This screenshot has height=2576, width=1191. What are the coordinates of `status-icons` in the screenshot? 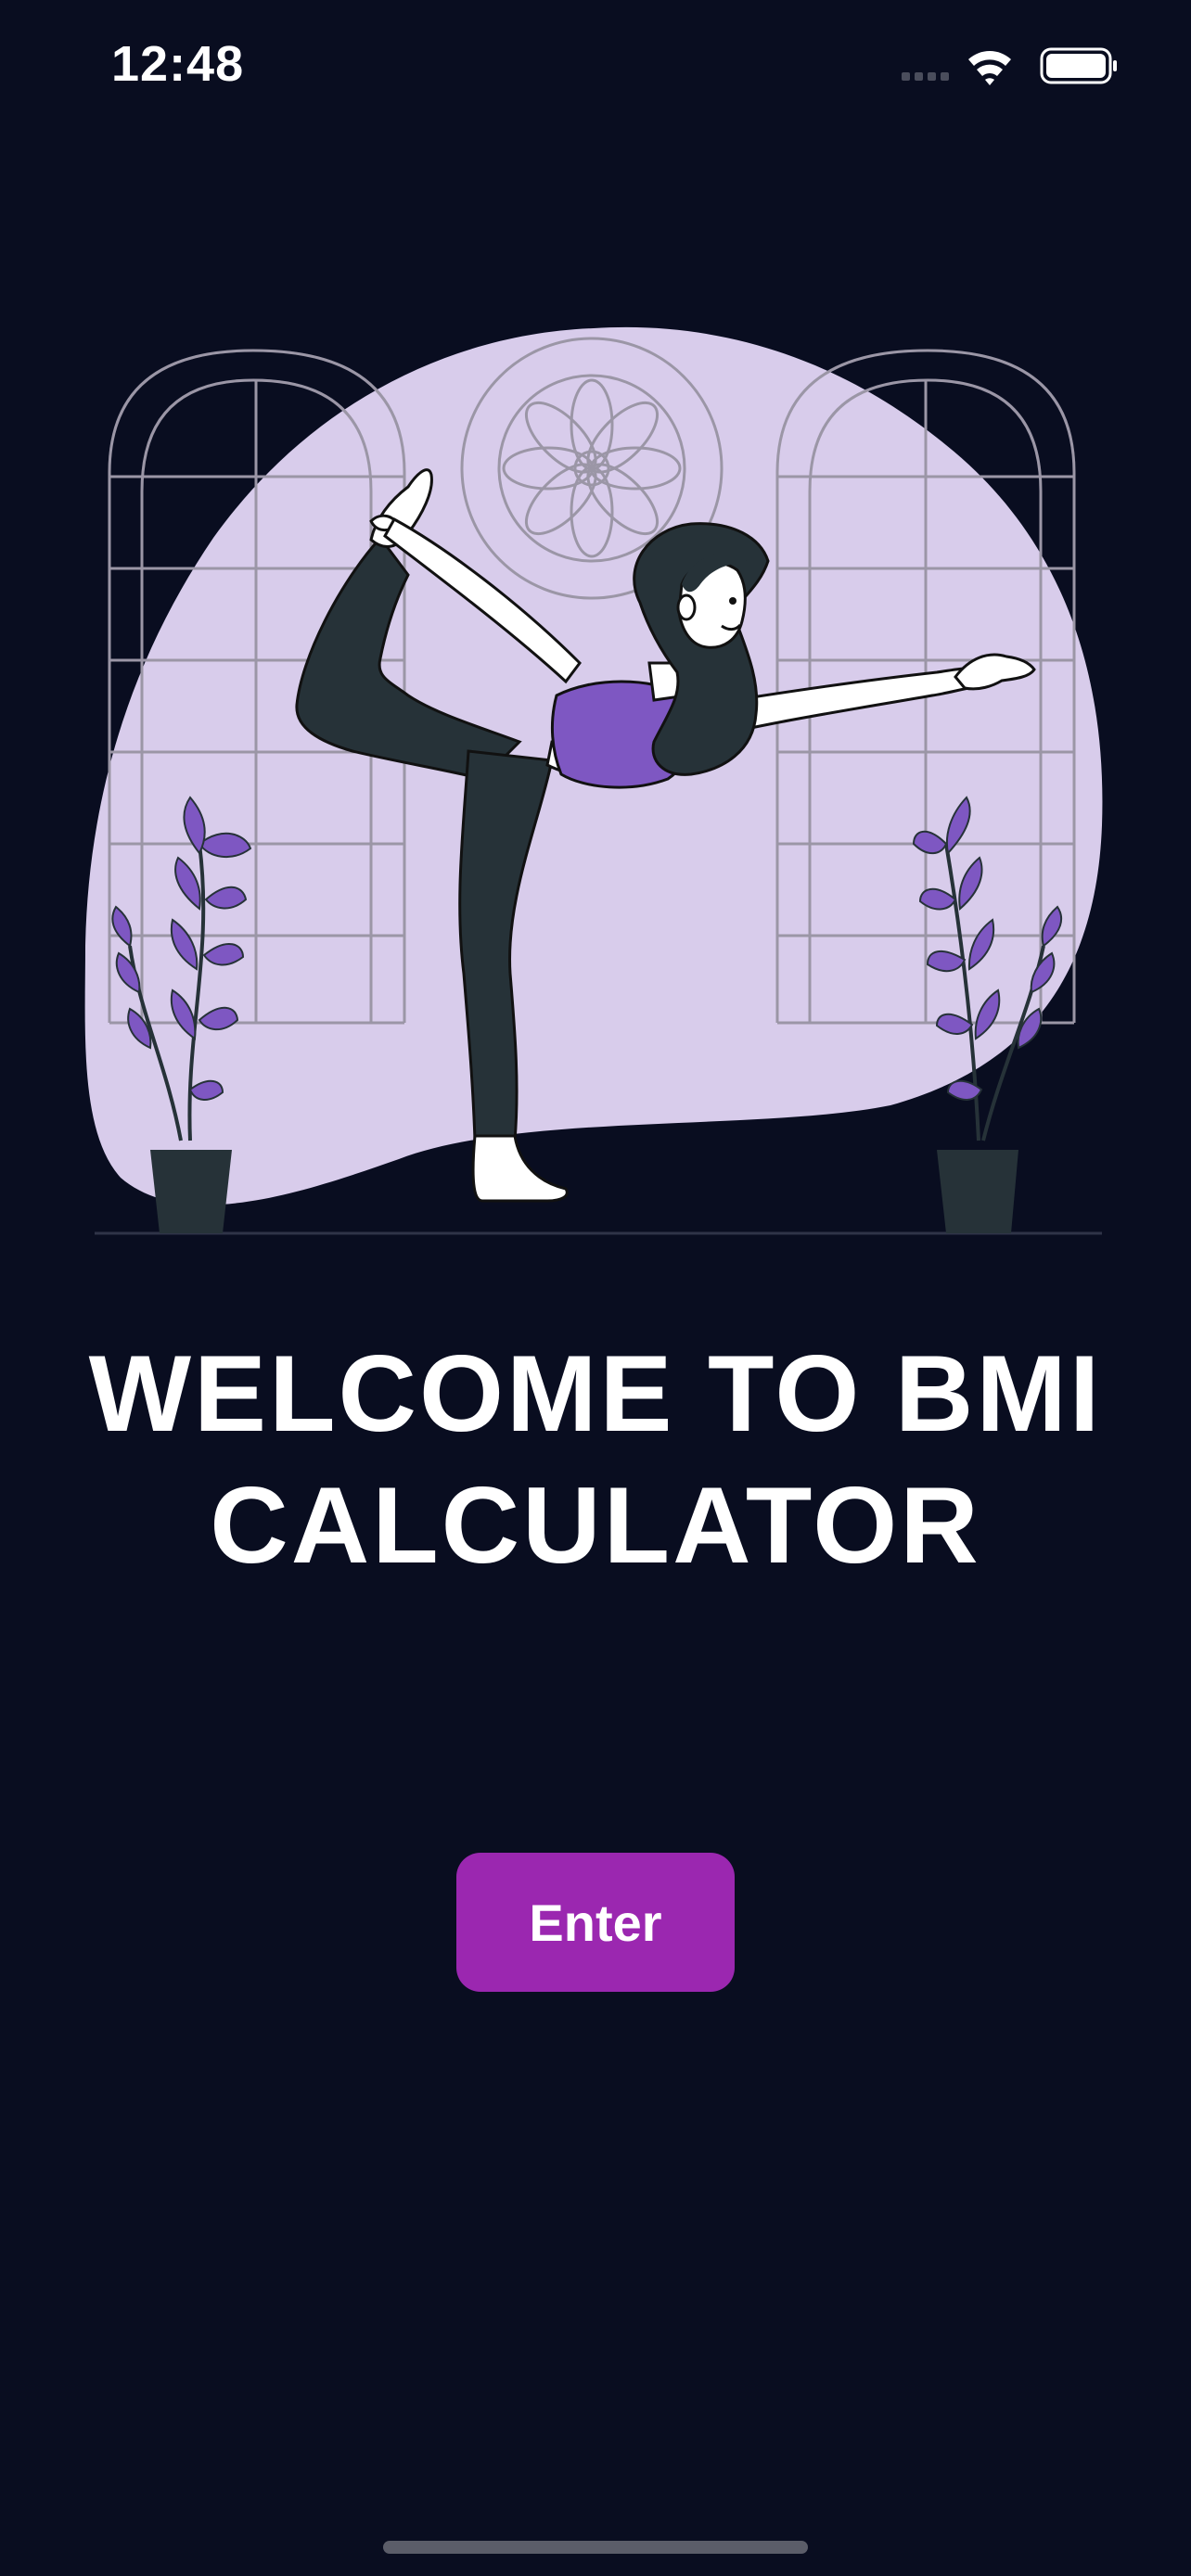 It's located at (1010, 66).